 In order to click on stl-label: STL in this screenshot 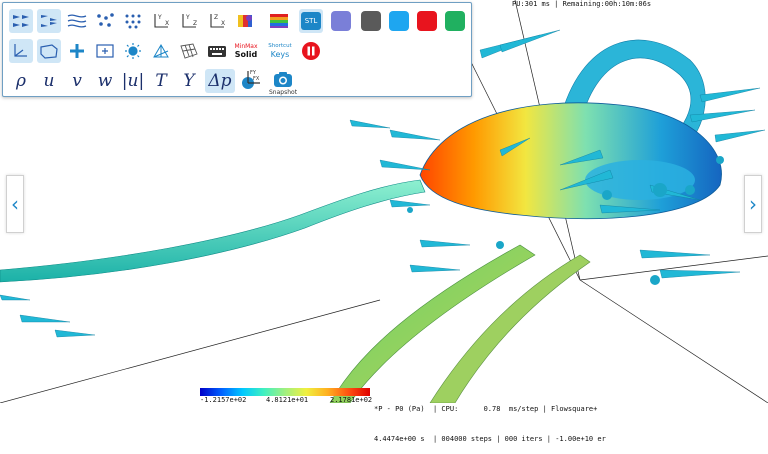, I will do `click(311, 21)`.